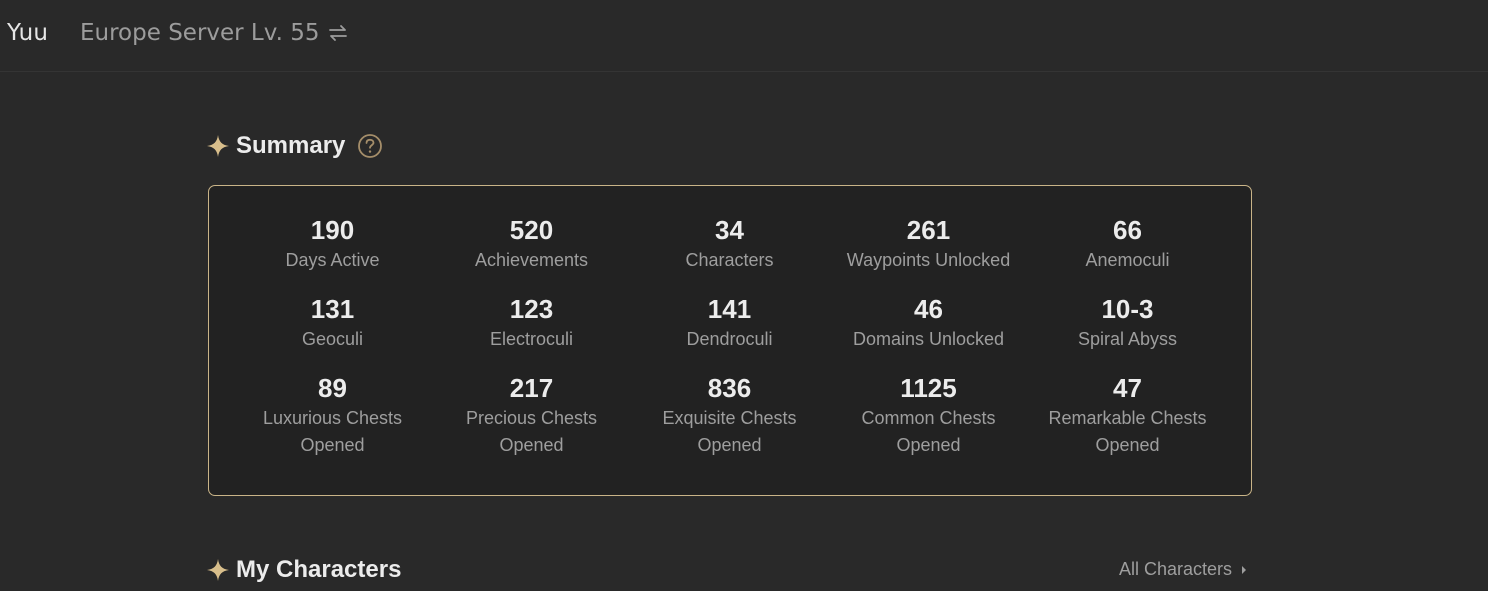 This screenshot has width=1488, height=591. I want to click on stat-item: 141 Dendroculi, so click(729, 323).